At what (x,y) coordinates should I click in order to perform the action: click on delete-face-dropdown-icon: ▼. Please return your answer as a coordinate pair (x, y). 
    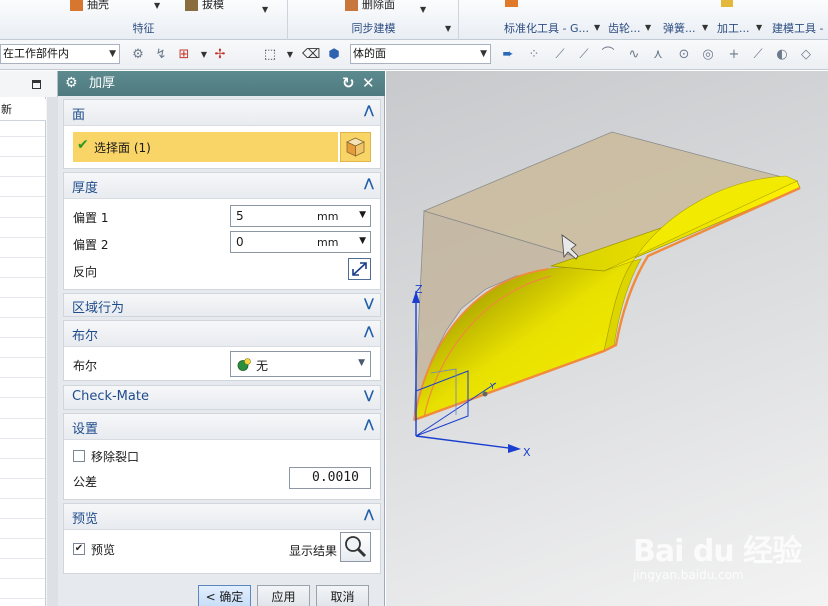
    Looking at the image, I should click on (423, 9).